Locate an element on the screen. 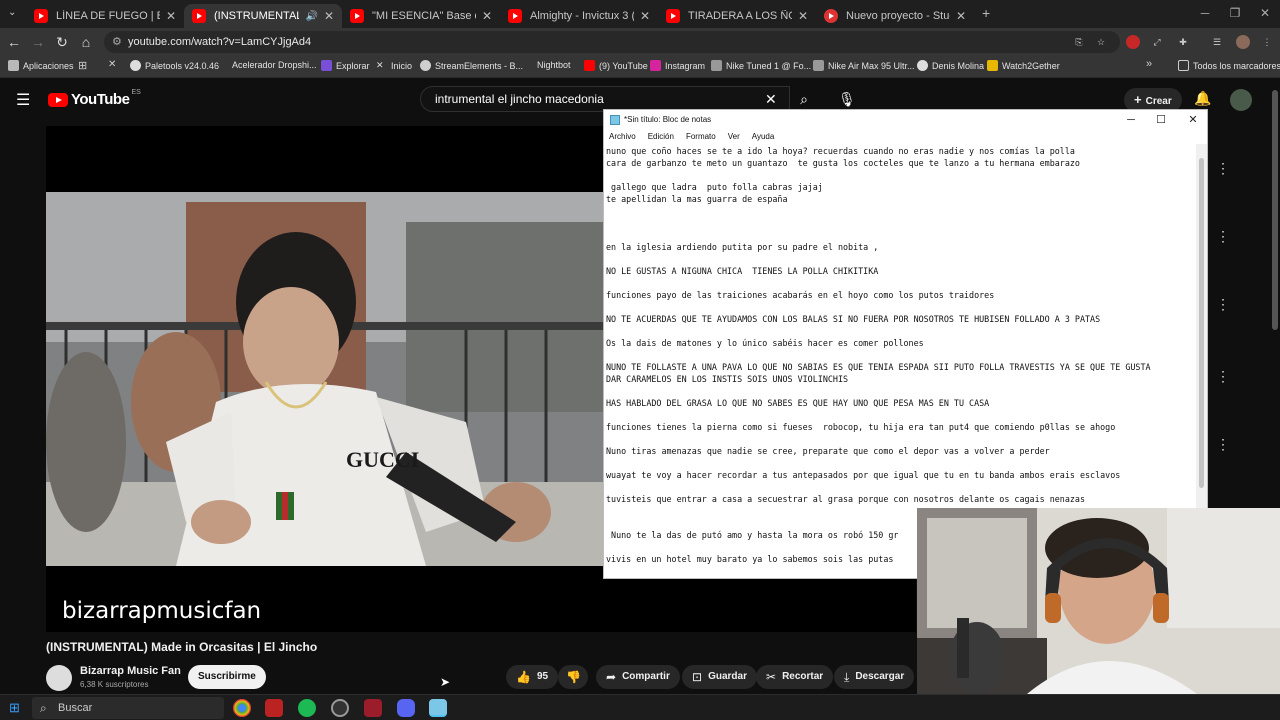  bookmark-youtube: (9) YouTube is located at coordinates (616, 65).